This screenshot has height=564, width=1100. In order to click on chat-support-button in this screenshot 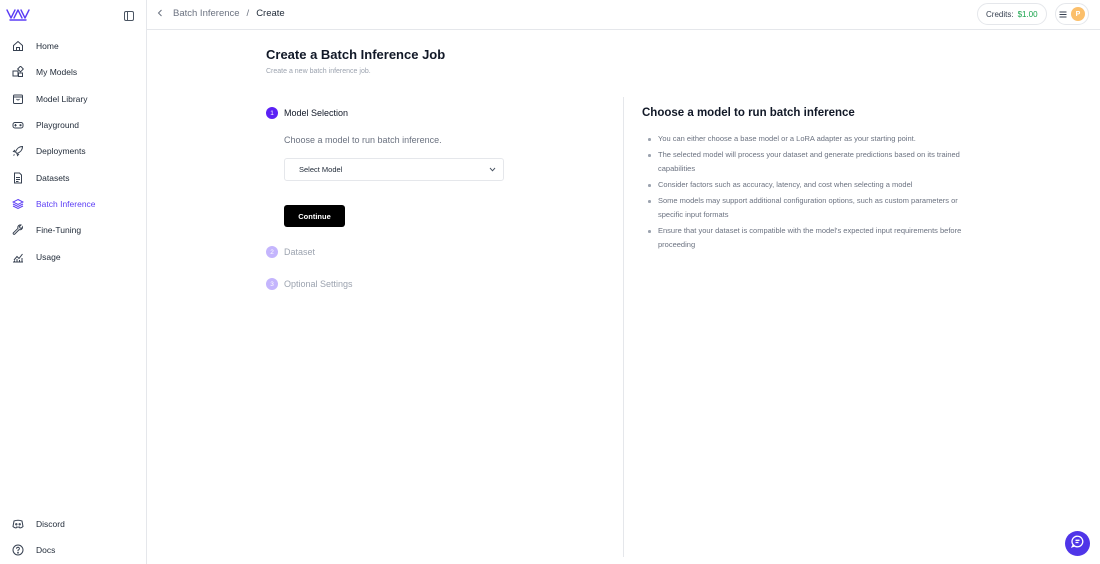, I will do `click(1077, 543)`.